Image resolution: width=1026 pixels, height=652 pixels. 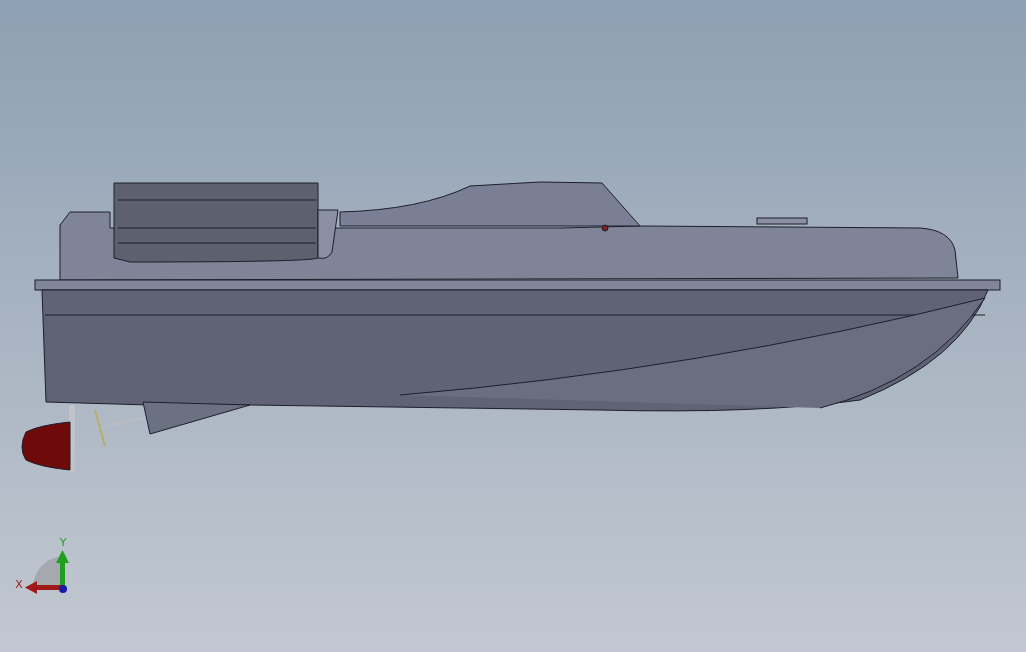 What do you see at coordinates (47, 572) in the screenshot?
I see `axis-triad-drawing` at bounding box center [47, 572].